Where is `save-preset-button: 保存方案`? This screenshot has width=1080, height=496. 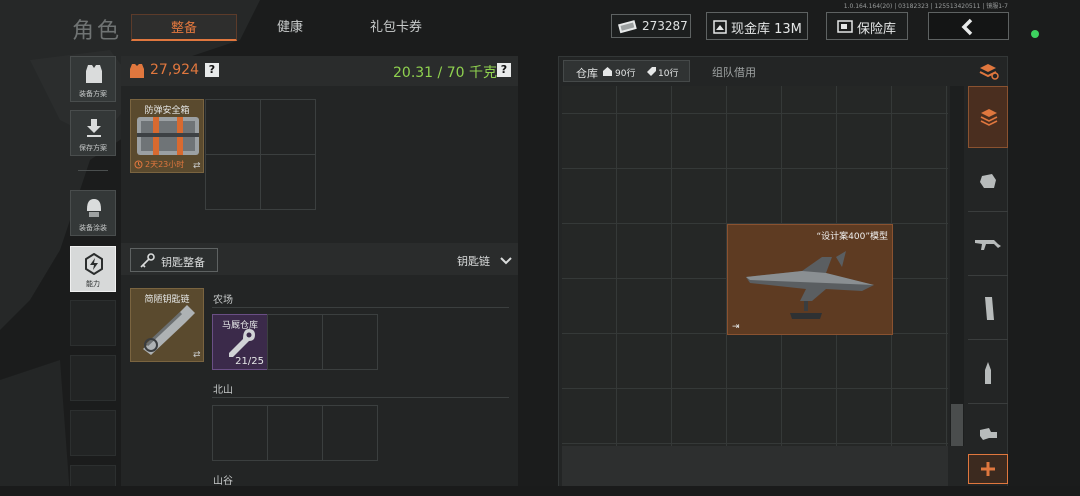
save-preset-button: 保存方案 is located at coordinates (93, 133).